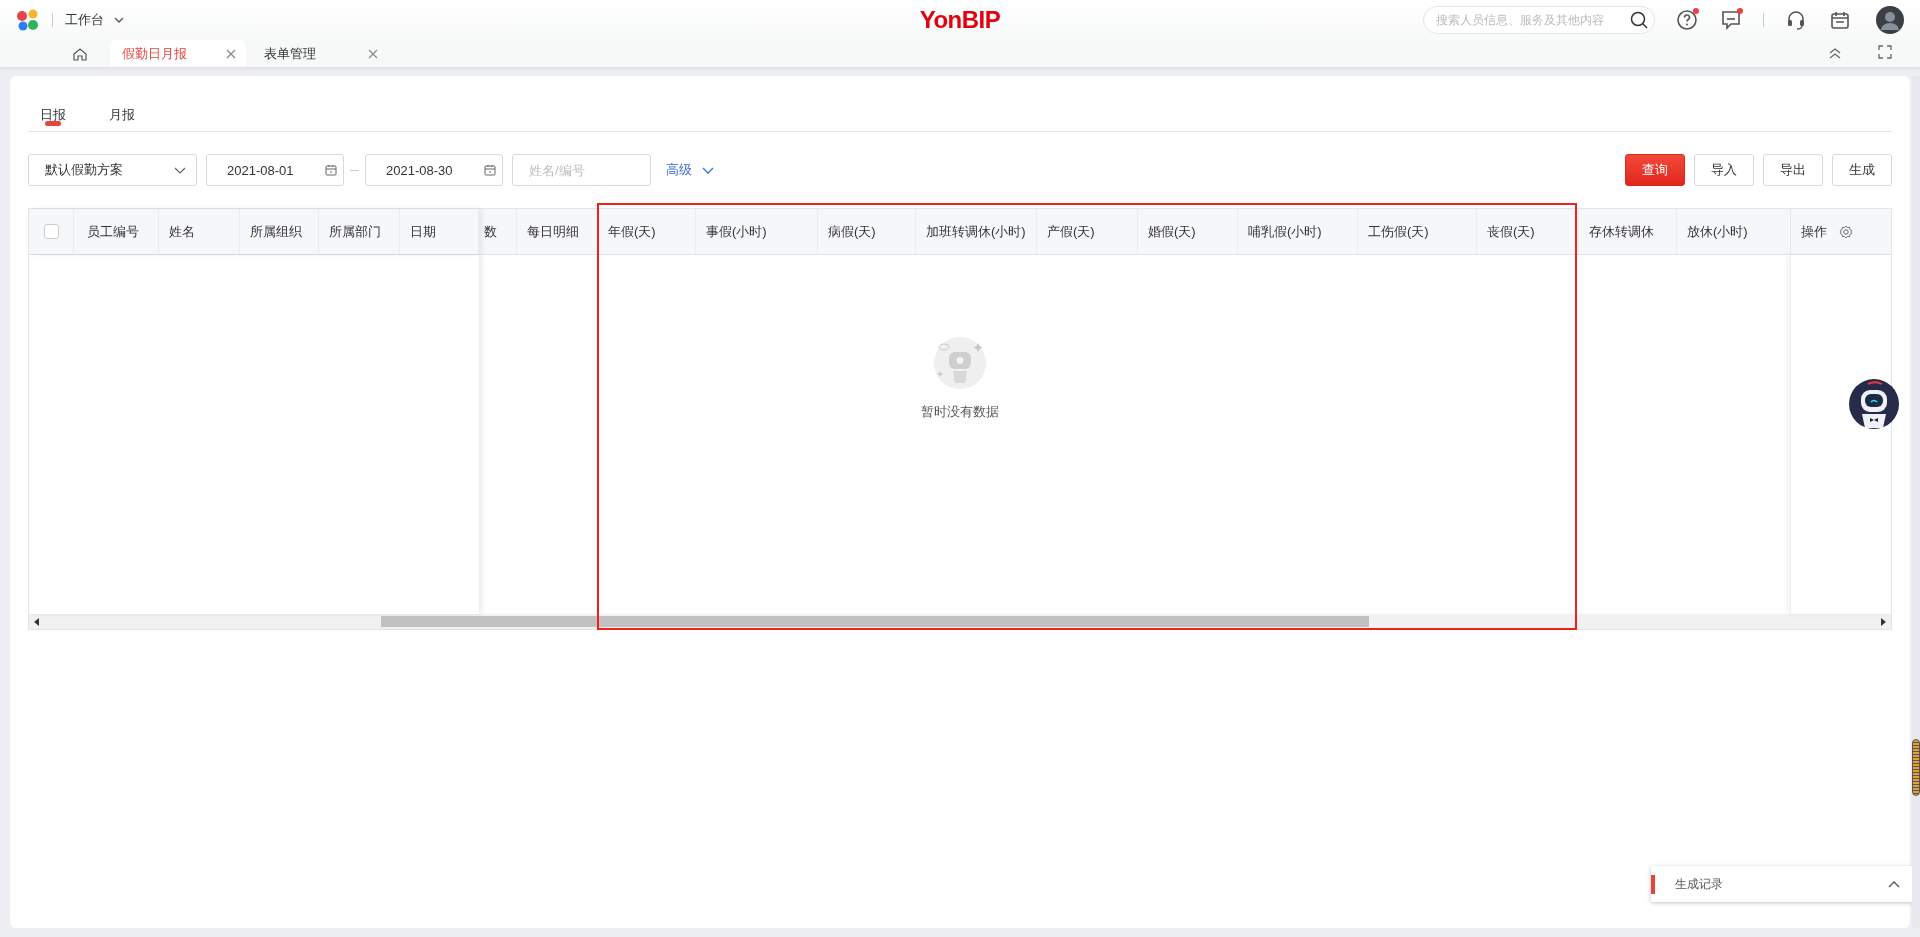 Image resolution: width=1920 pixels, height=937 pixels. Describe the element at coordinates (1639, 20) in the screenshot. I see `search-icon` at that location.